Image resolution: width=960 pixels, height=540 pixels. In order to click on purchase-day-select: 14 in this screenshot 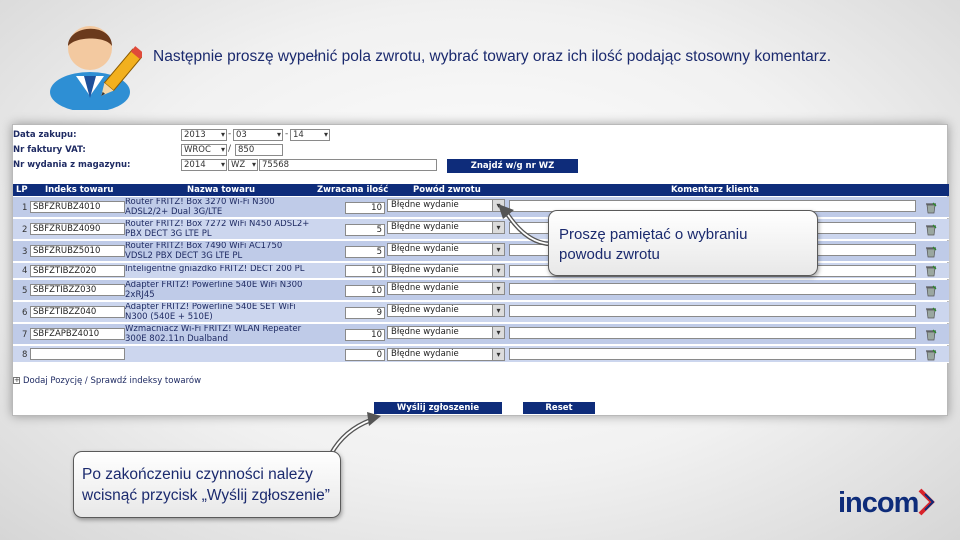, I will do `click(310, 135)`.